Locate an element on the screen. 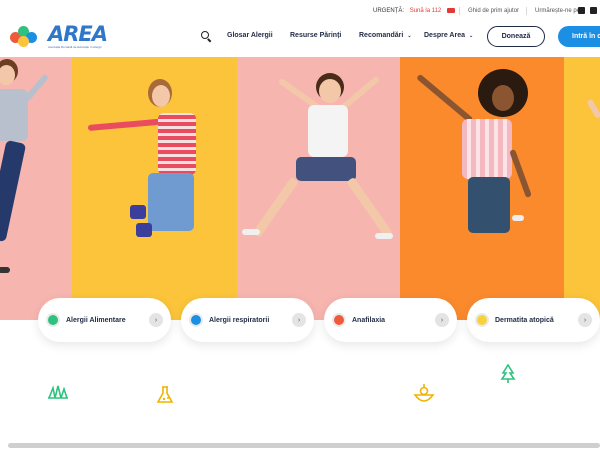 This screenshot has width=600, height=450. follow-us-label: Urmărește-ne pe is located at coordinates (558, 11).